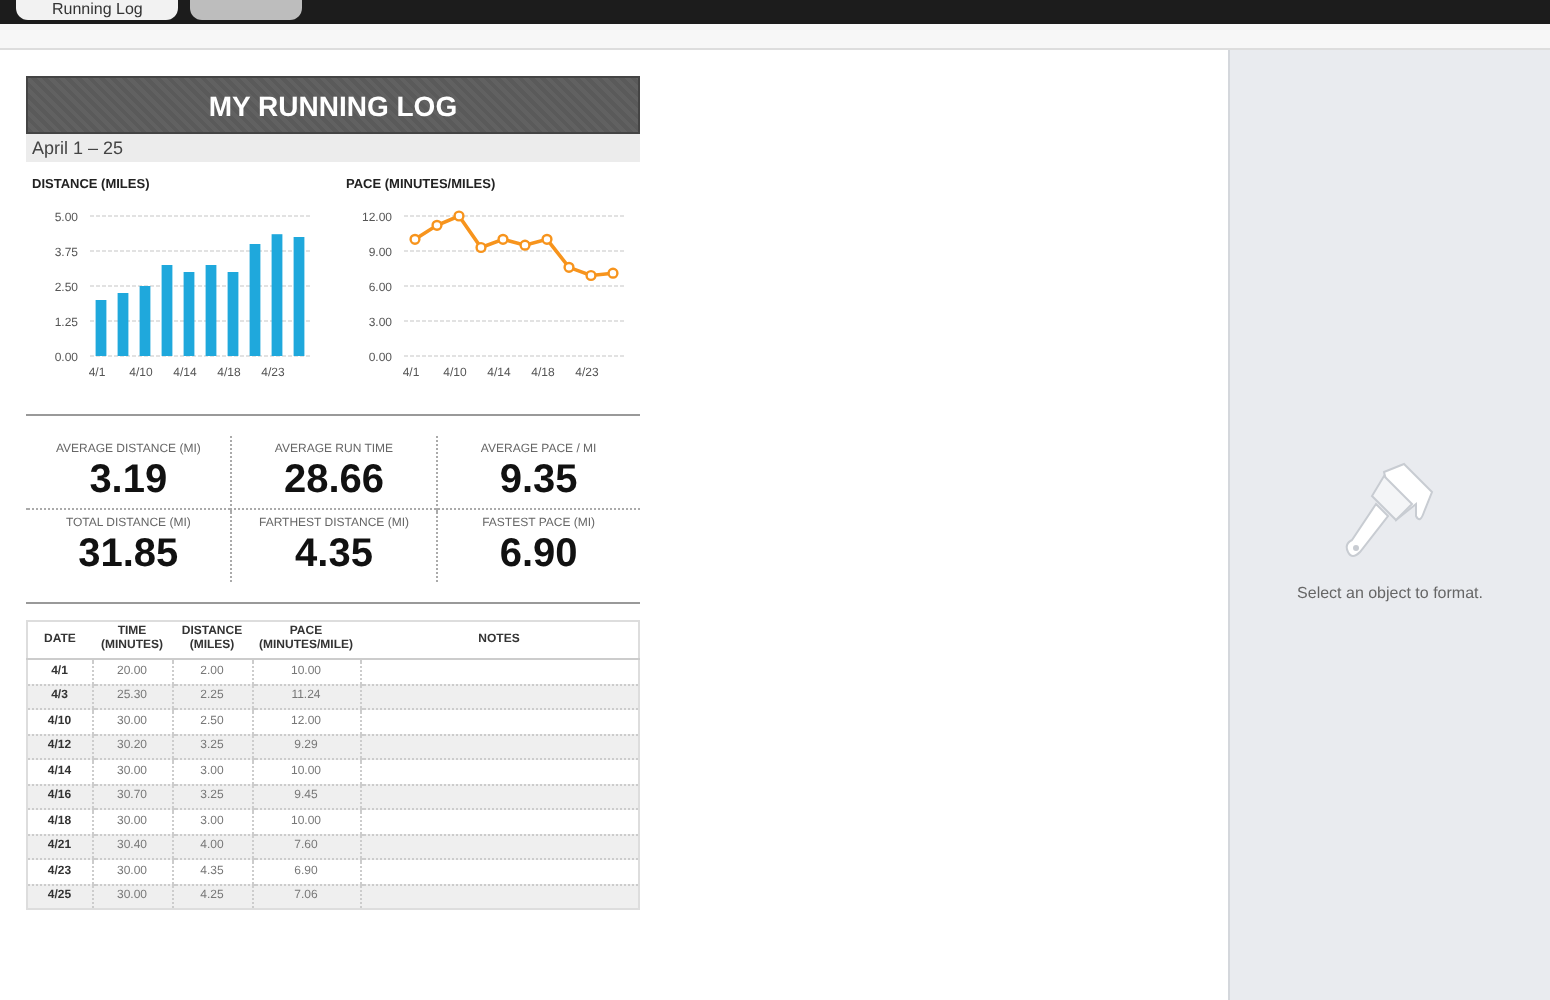 The width and height of the screenshot is (1550, 1000). What do you see at coordinates (334, 554) in the screenshot?
I see `stat-value: 4.35` at bounding box center [334, 554].